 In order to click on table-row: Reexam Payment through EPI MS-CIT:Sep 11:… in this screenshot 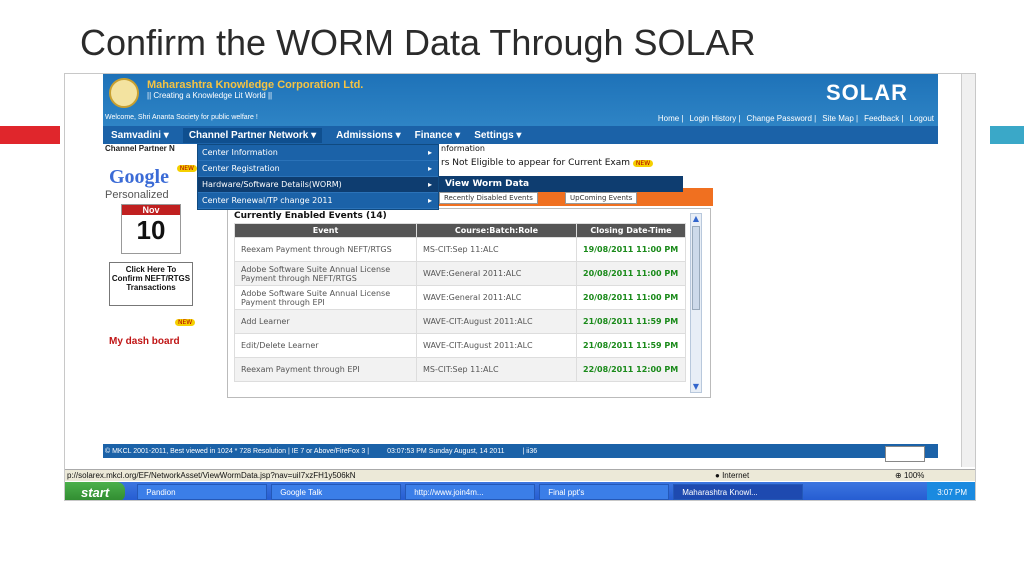, I will do `click(460, 369)`.